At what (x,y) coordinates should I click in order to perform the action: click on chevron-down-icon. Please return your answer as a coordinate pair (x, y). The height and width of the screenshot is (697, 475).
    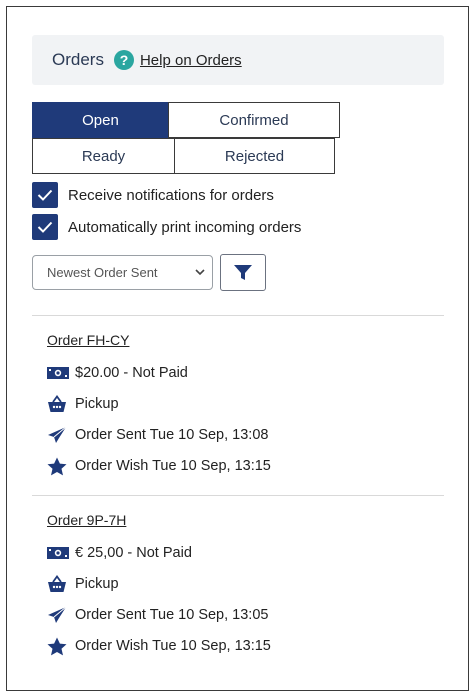
    Looking at the image, I should click on (200, 272).